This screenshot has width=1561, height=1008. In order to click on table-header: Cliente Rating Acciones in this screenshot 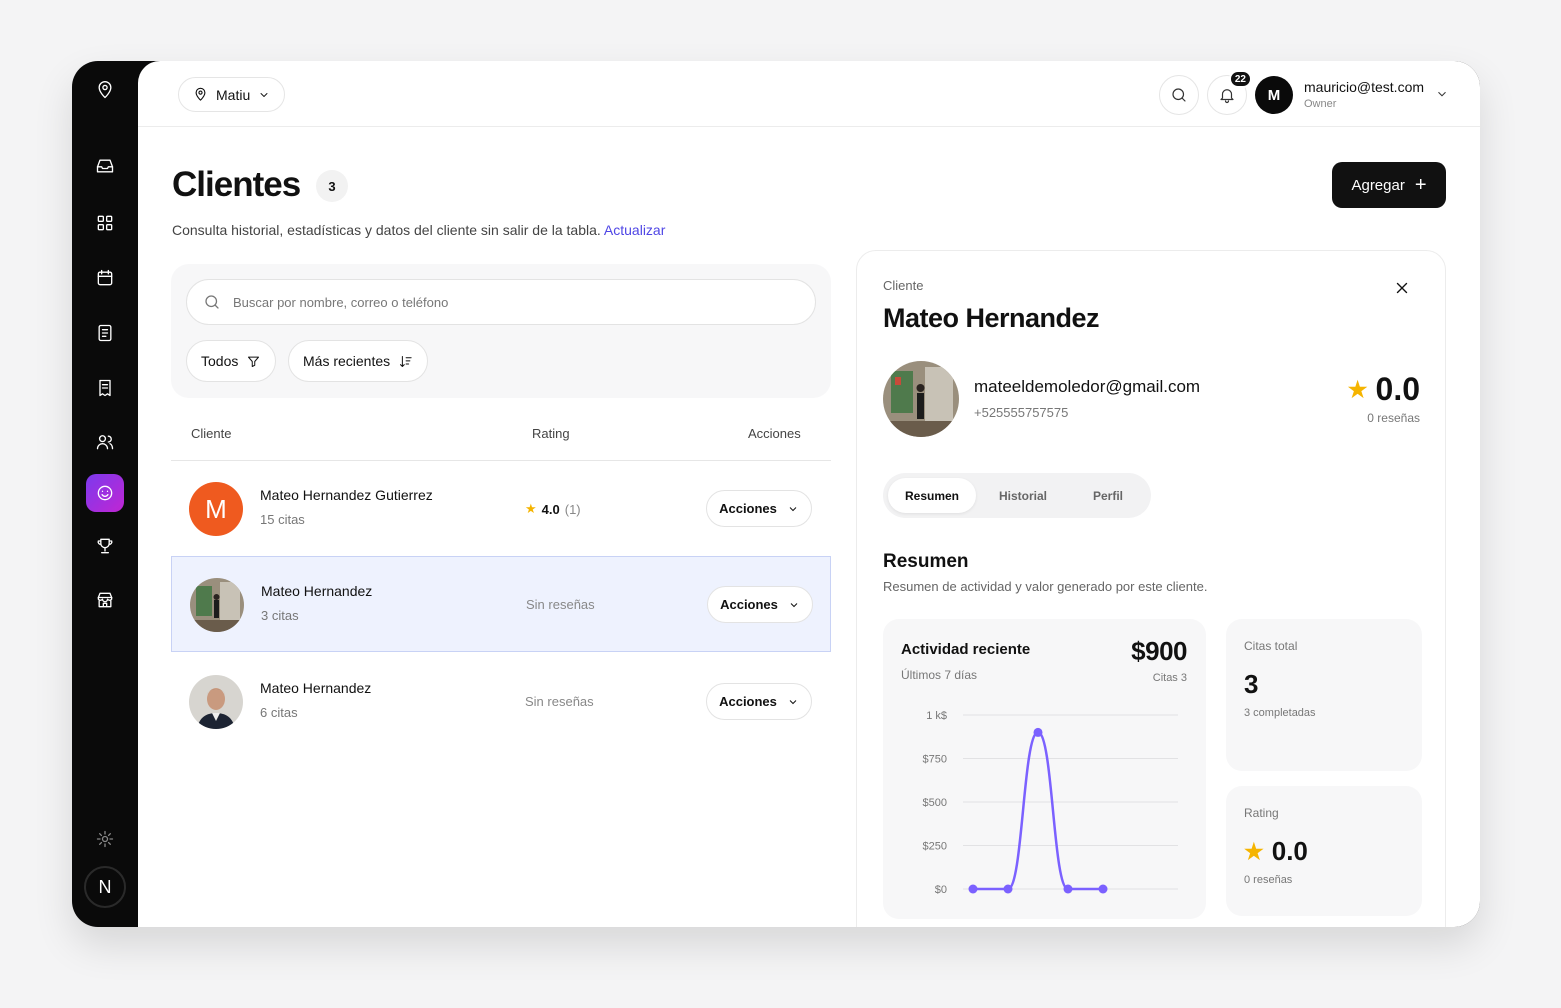, I will do `click(501, 438)`.